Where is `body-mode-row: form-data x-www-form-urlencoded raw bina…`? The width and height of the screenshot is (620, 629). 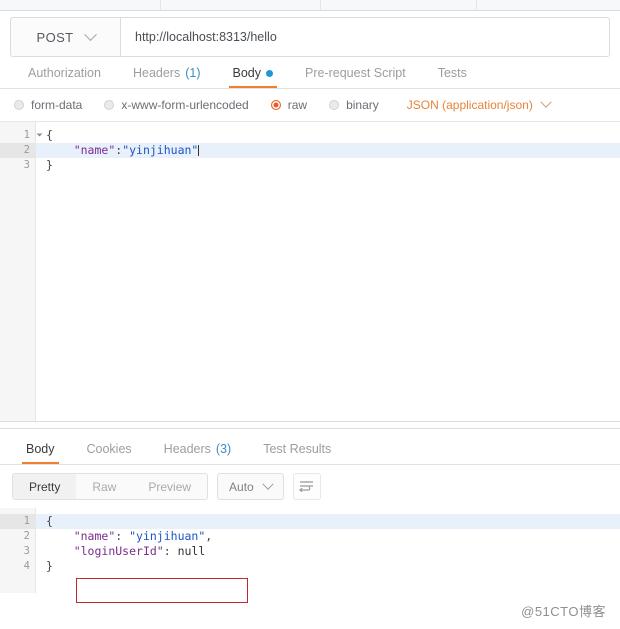
body-mode-row: form-data x-www-form-urlencoded raw bina… is located at coordinates (310, 105).